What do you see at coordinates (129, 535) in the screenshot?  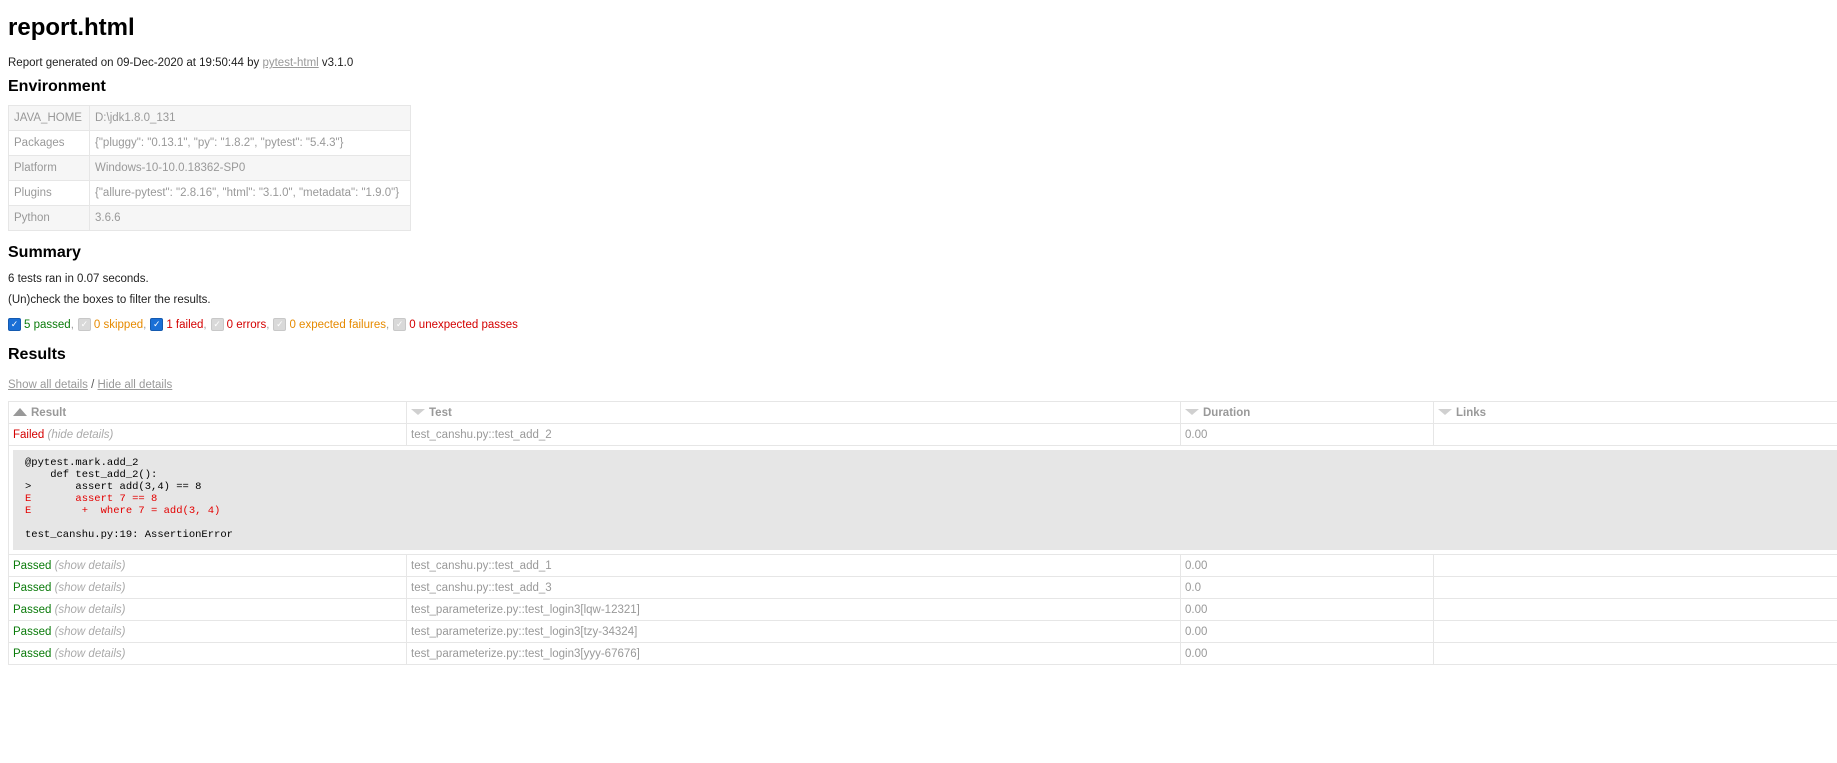 I see `log-line: test_canshu.py:19: AssertionError` at bounding box center [129, 535].